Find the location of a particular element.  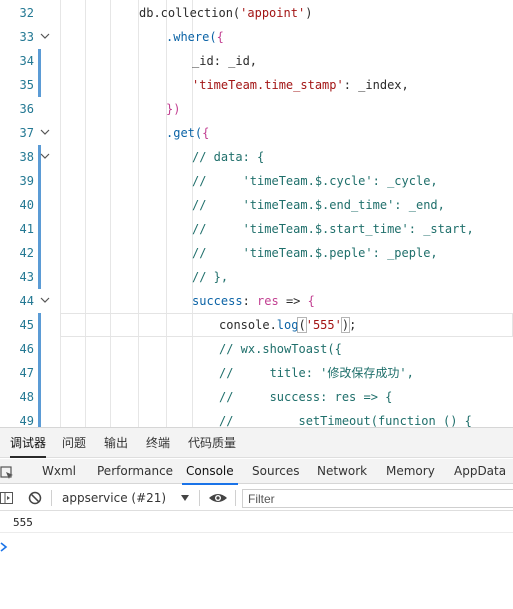

code-line: 46 // wx.showToast({ is located at coordinates (256, 349).